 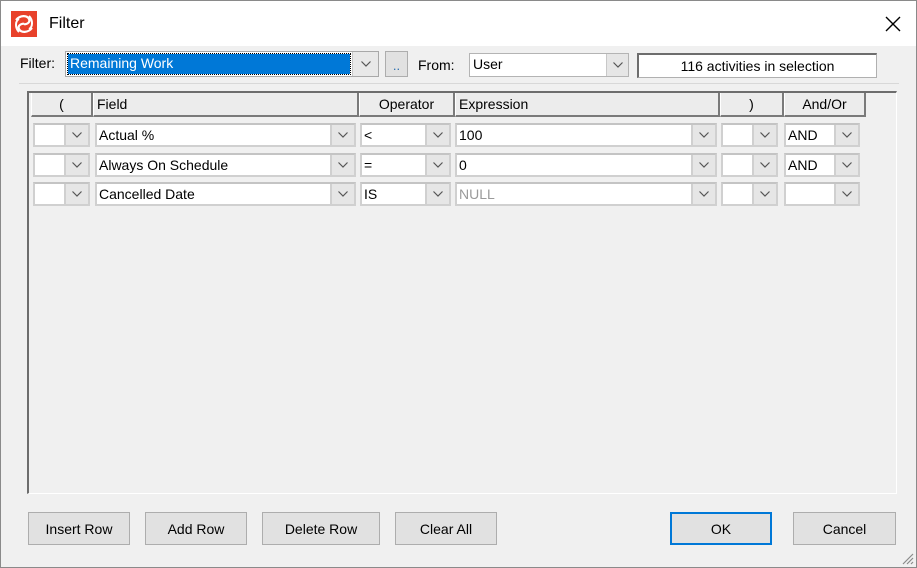 What do you see at coordinates (459, 83) in the screenshot?
I see `divider` at bounding box center [459, 83].